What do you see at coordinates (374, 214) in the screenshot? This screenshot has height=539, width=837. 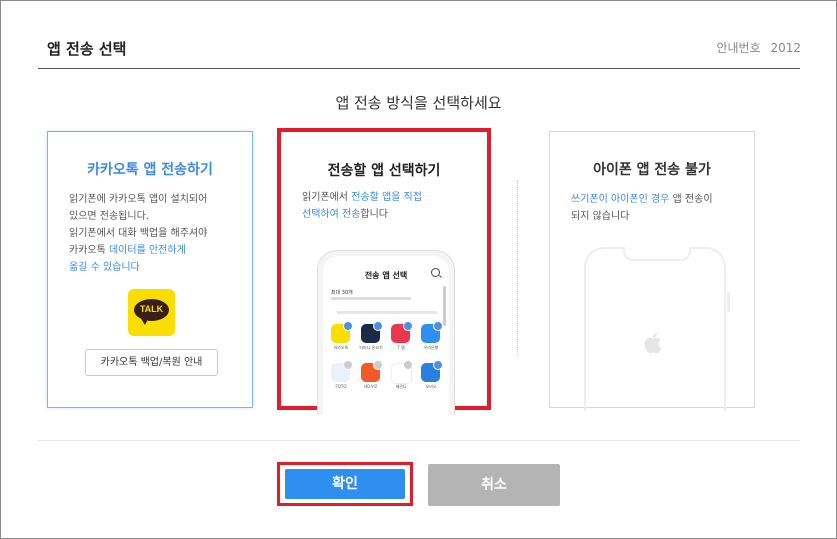 I see `select-desc-text: 합니다` at bounding box center [374, 214].